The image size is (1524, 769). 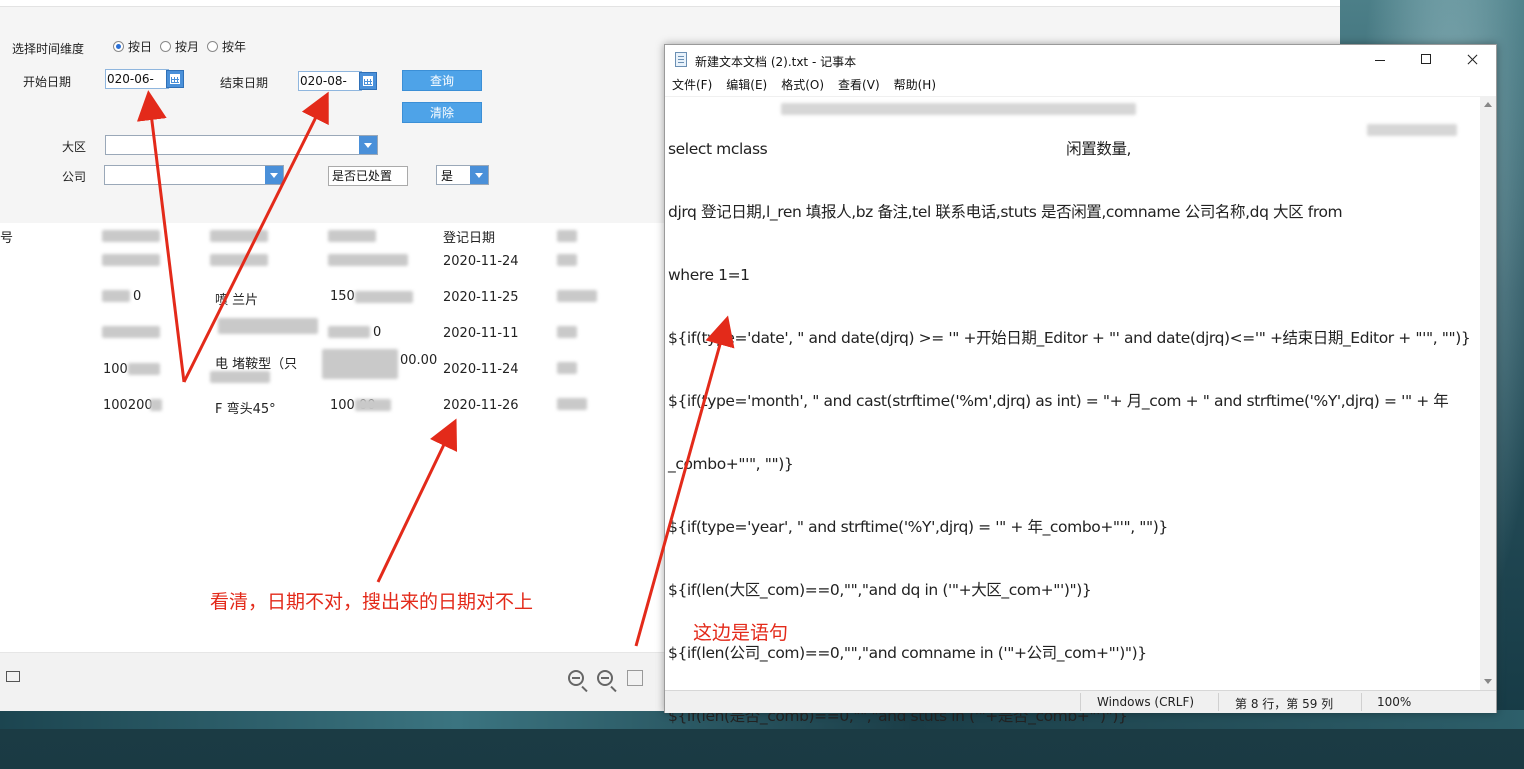 What do you see at coordinates (417, 500) in the screenshot?
I see `arrow-to-results` at bounding box center [417, 500].